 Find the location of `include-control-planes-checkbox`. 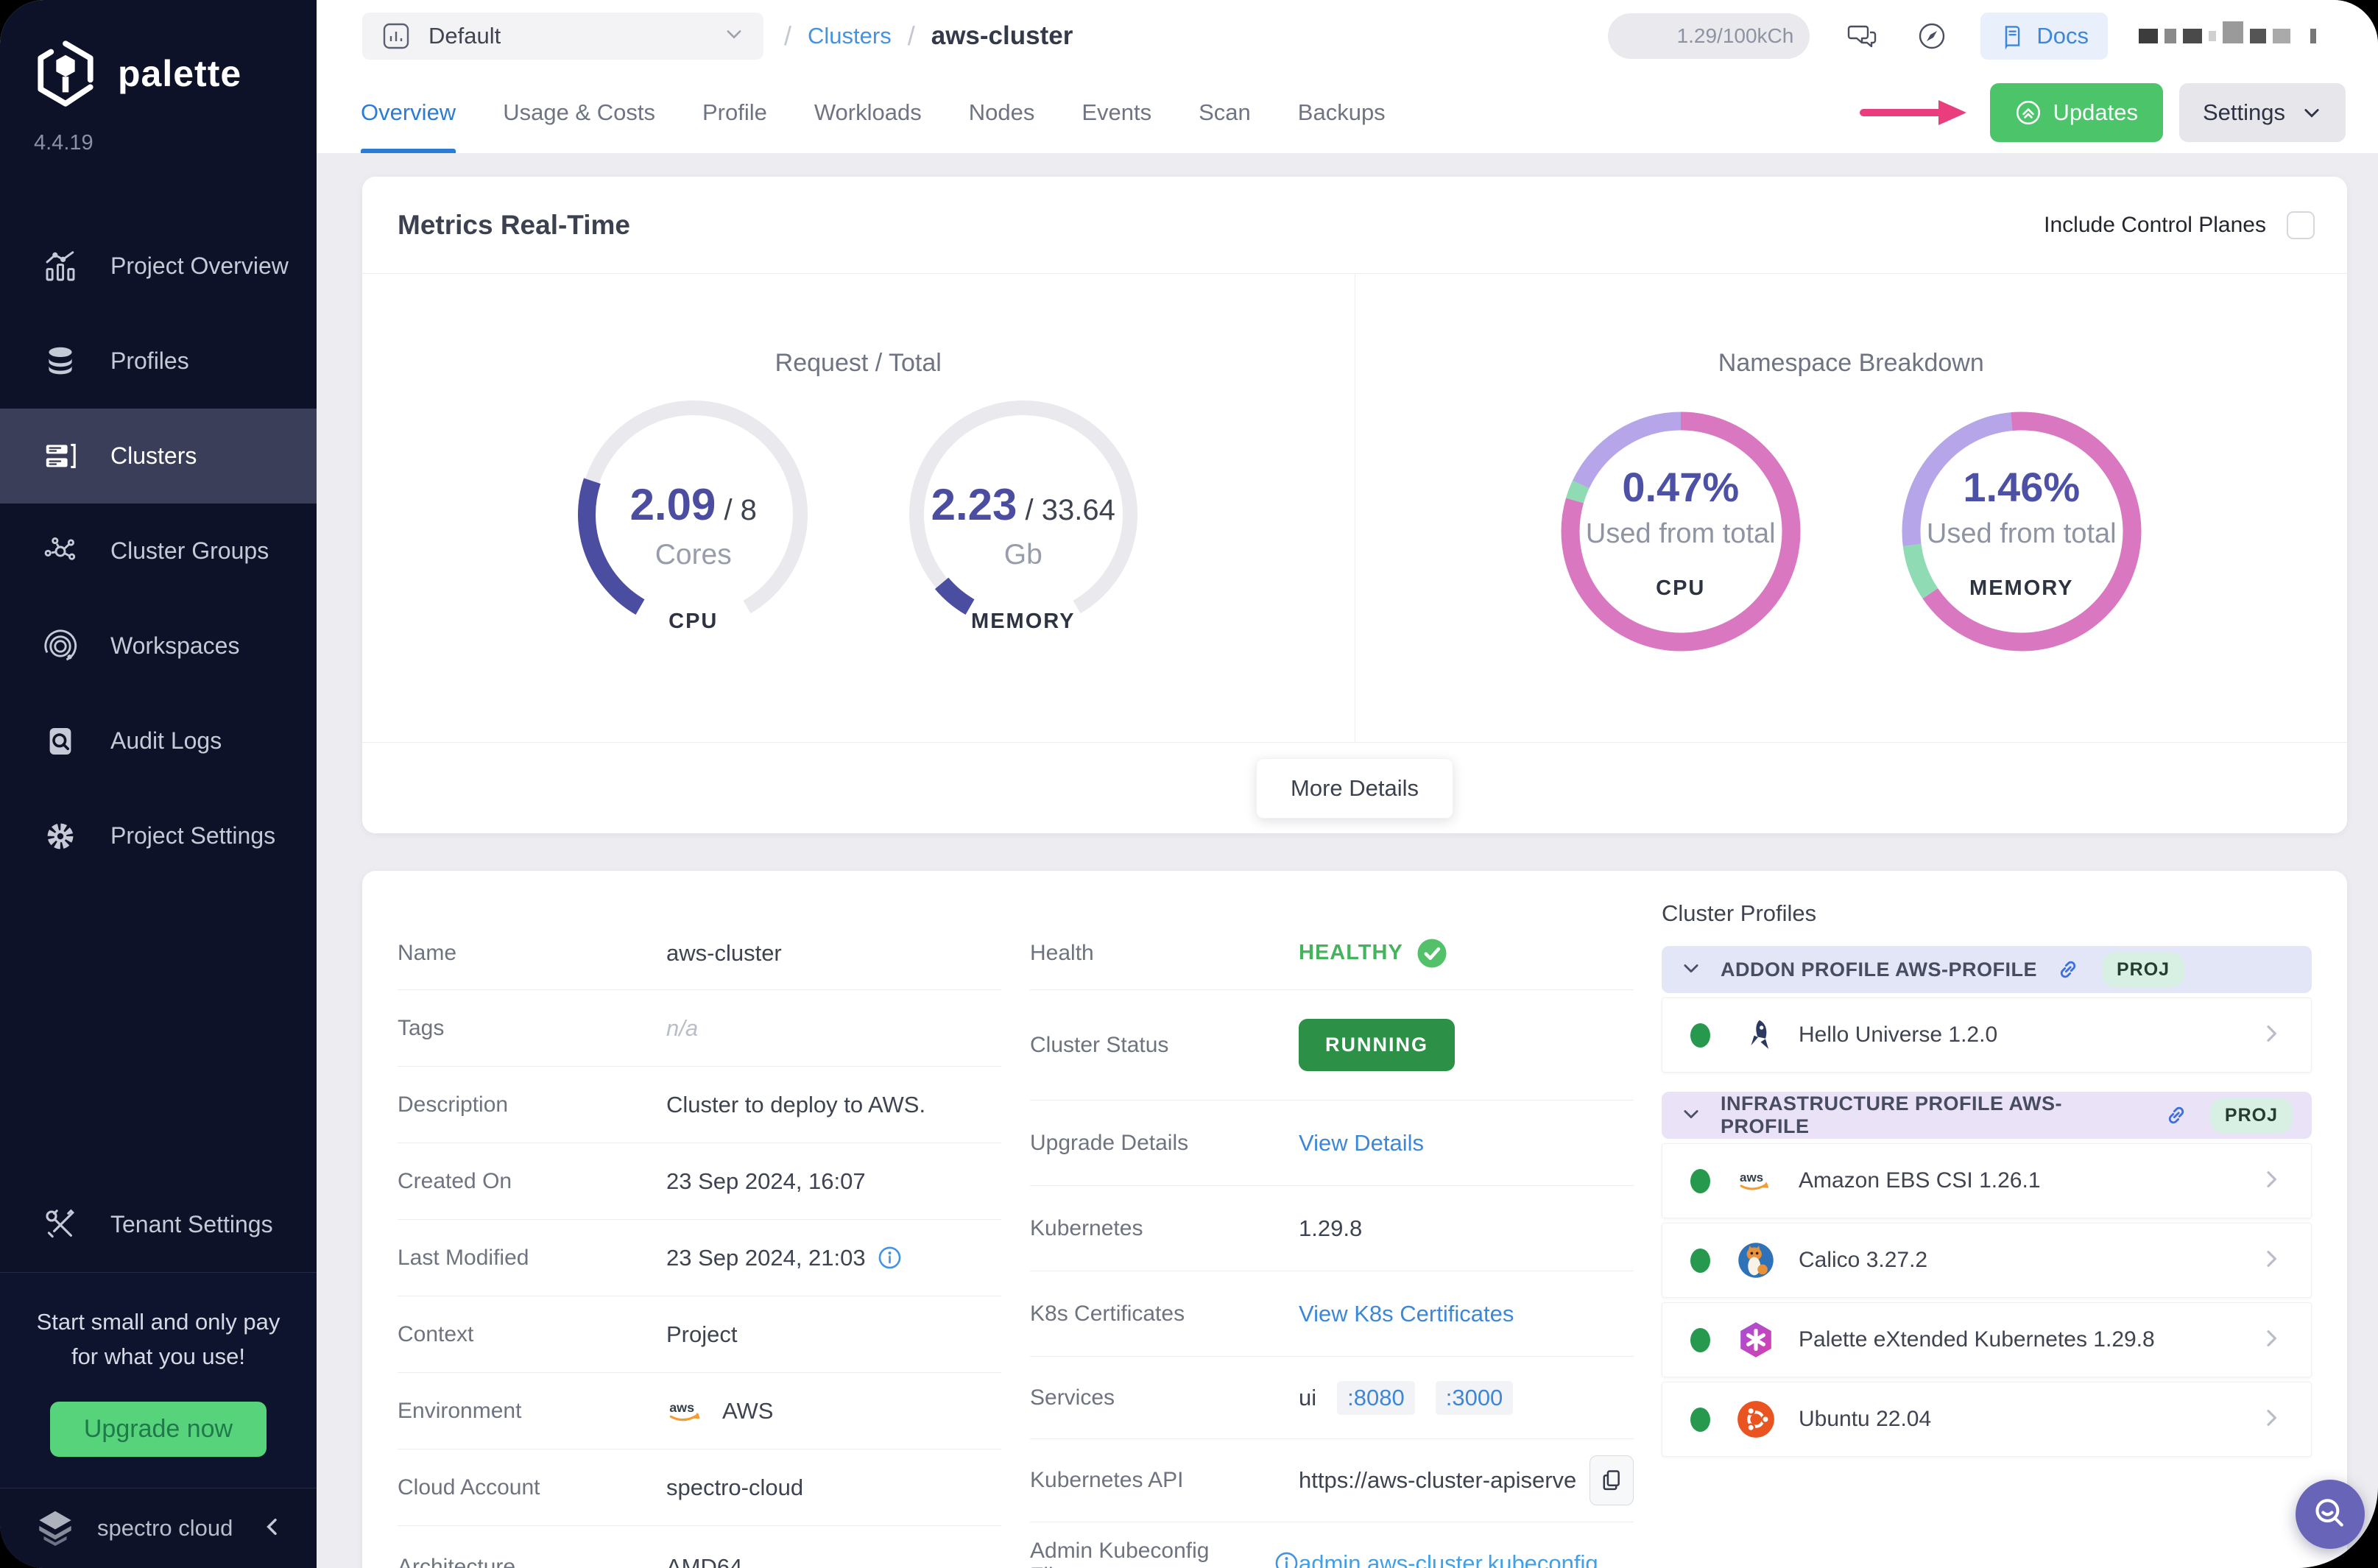

include-control-planes-checkbox is located at coordinates (2301, 225).